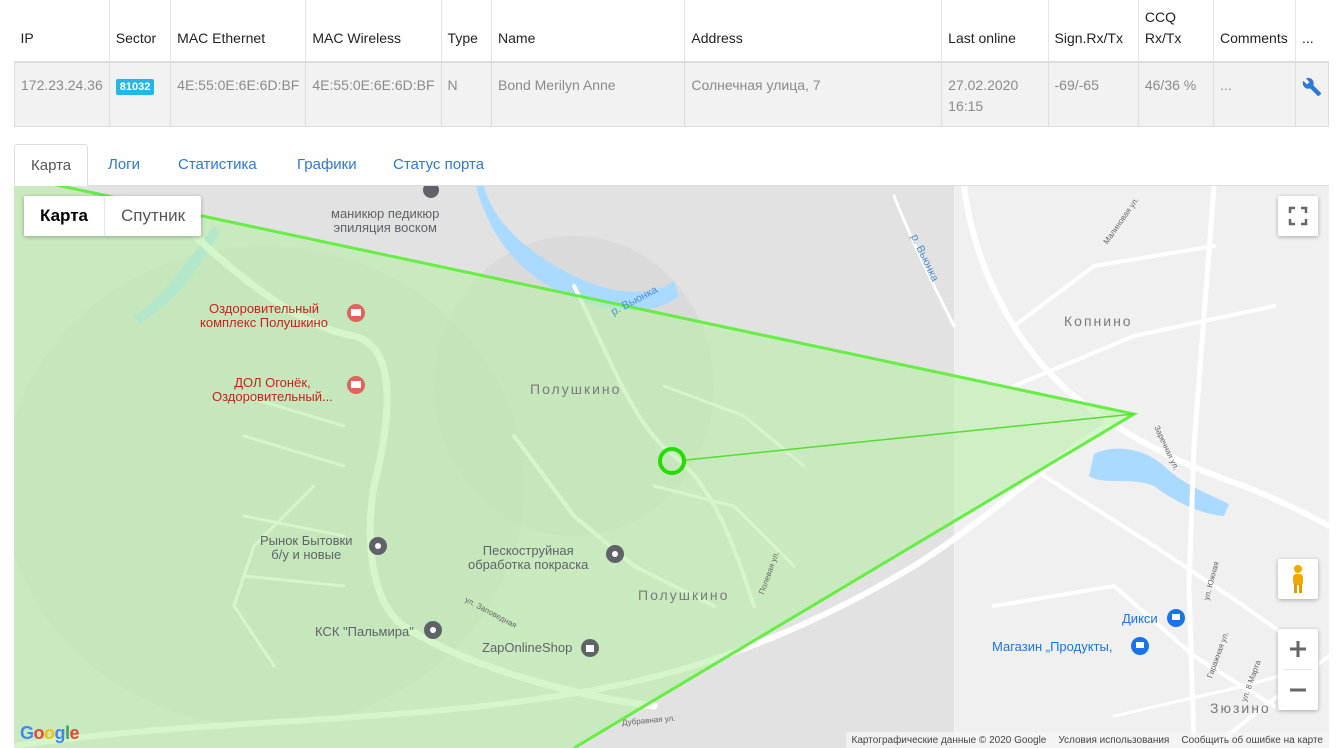  Describe the element at coordinates (994, 31) in the screenshot. I see `header-last-online: Last online` at that location.